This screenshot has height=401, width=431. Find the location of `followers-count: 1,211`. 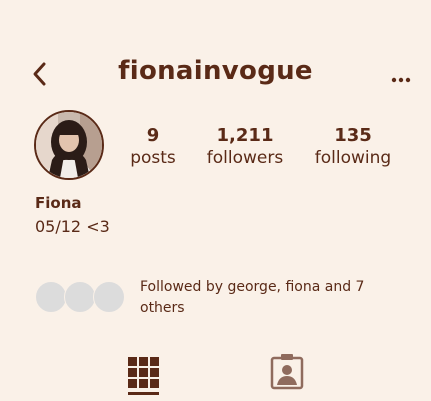

followers-count: 1,211 is located at coordinates (245, 135).